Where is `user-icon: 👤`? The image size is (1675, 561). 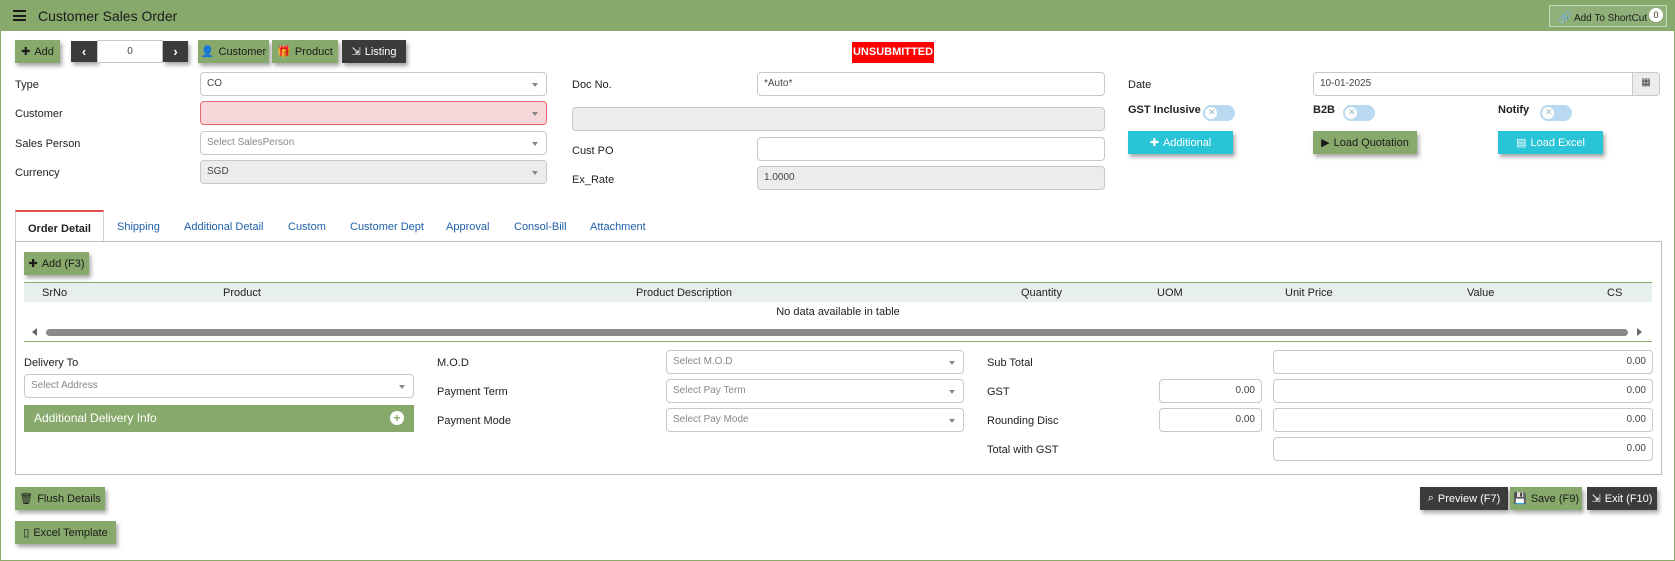
user-icon: 👤 is located at coordinates (207, 52).